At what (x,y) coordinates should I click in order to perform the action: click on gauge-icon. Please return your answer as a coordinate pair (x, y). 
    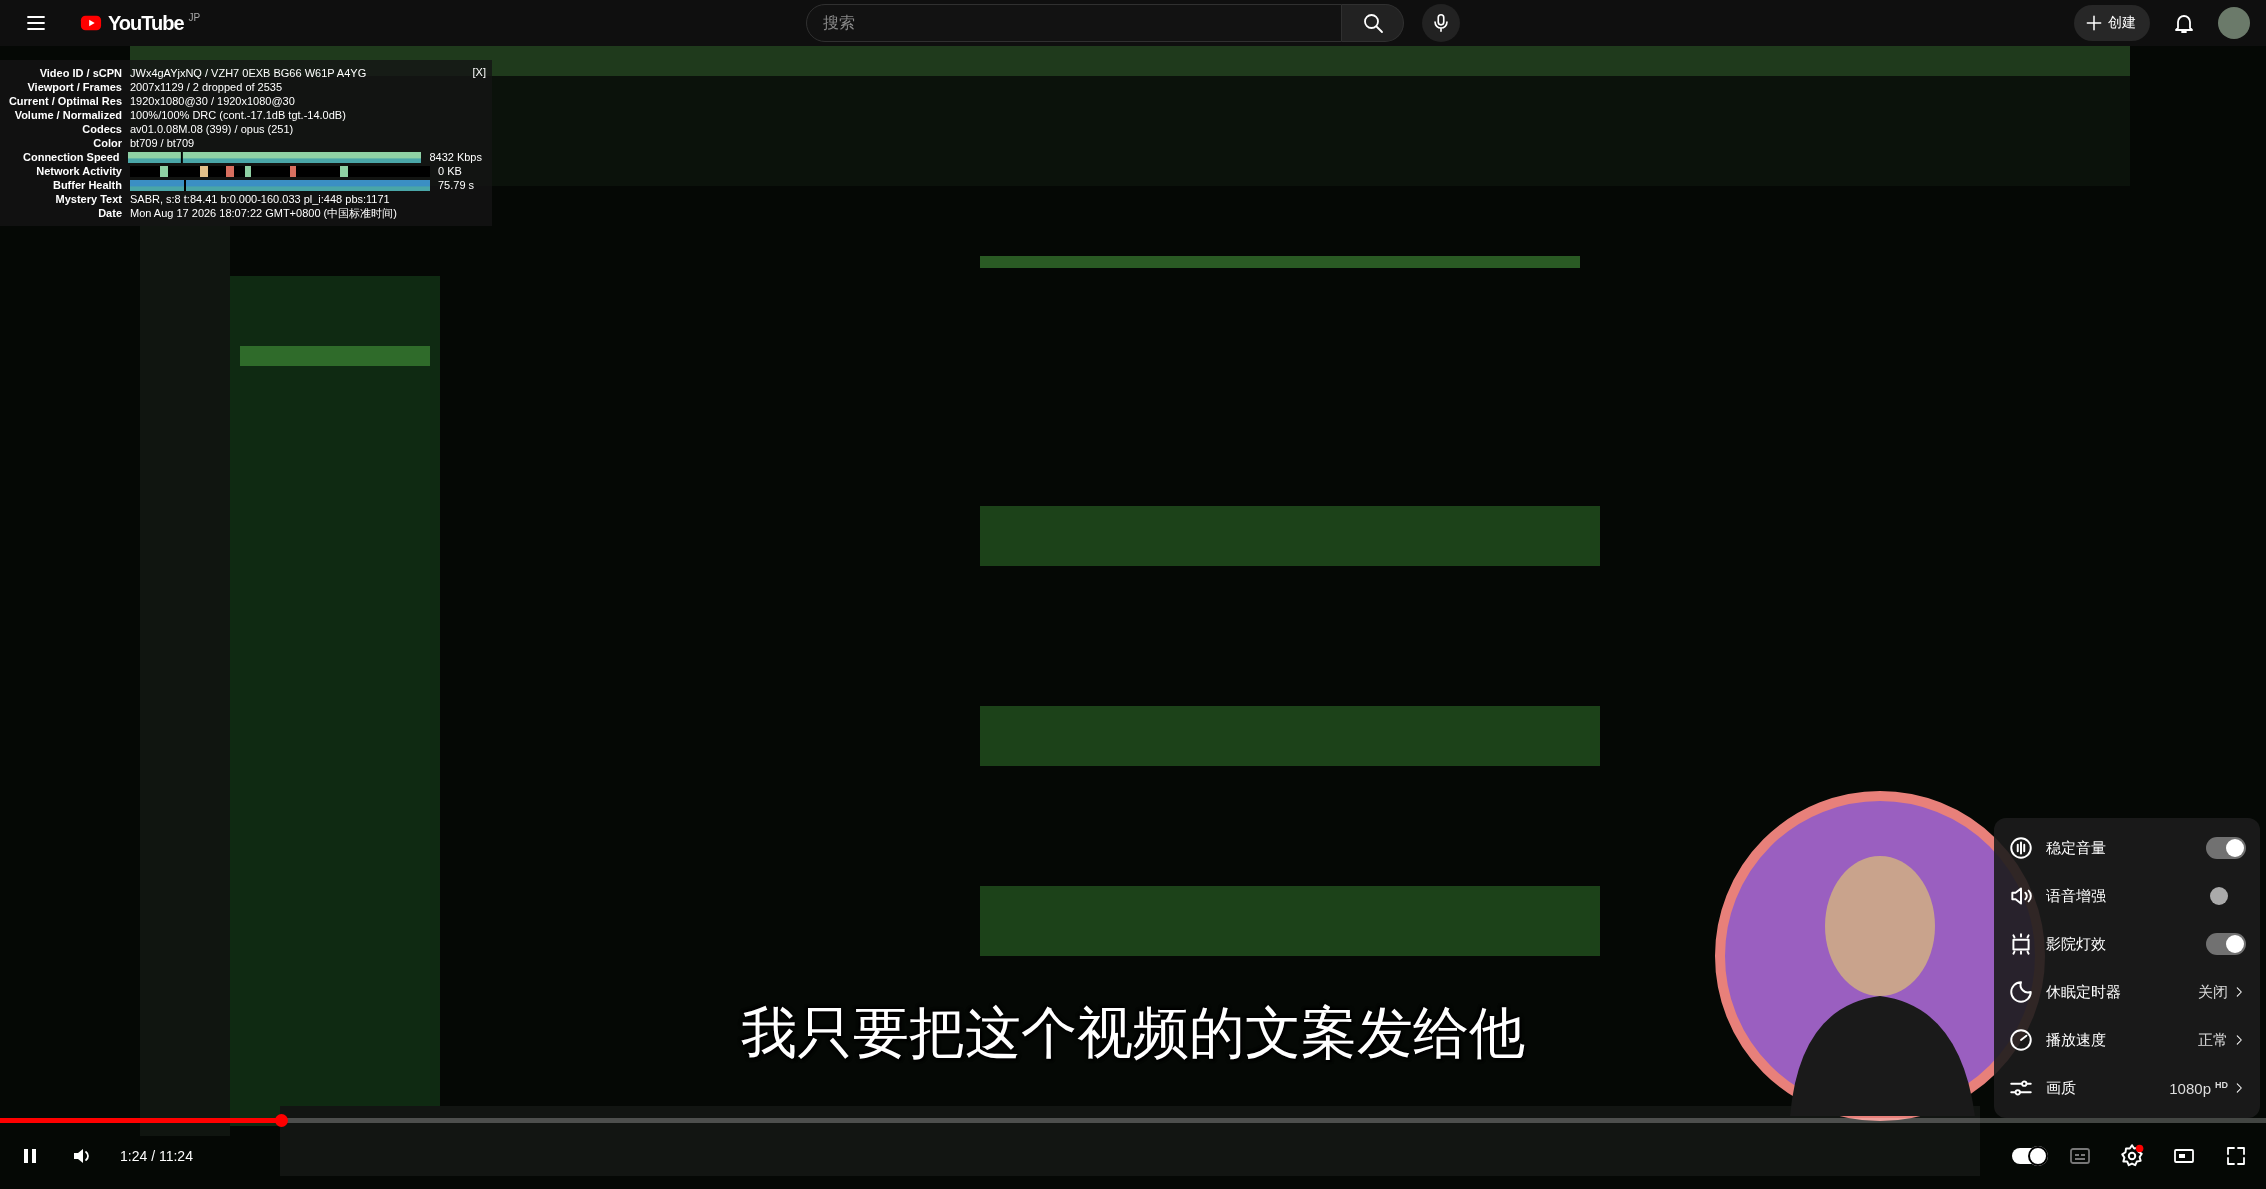
    Looking at the image, I should click on (2021, 1040).